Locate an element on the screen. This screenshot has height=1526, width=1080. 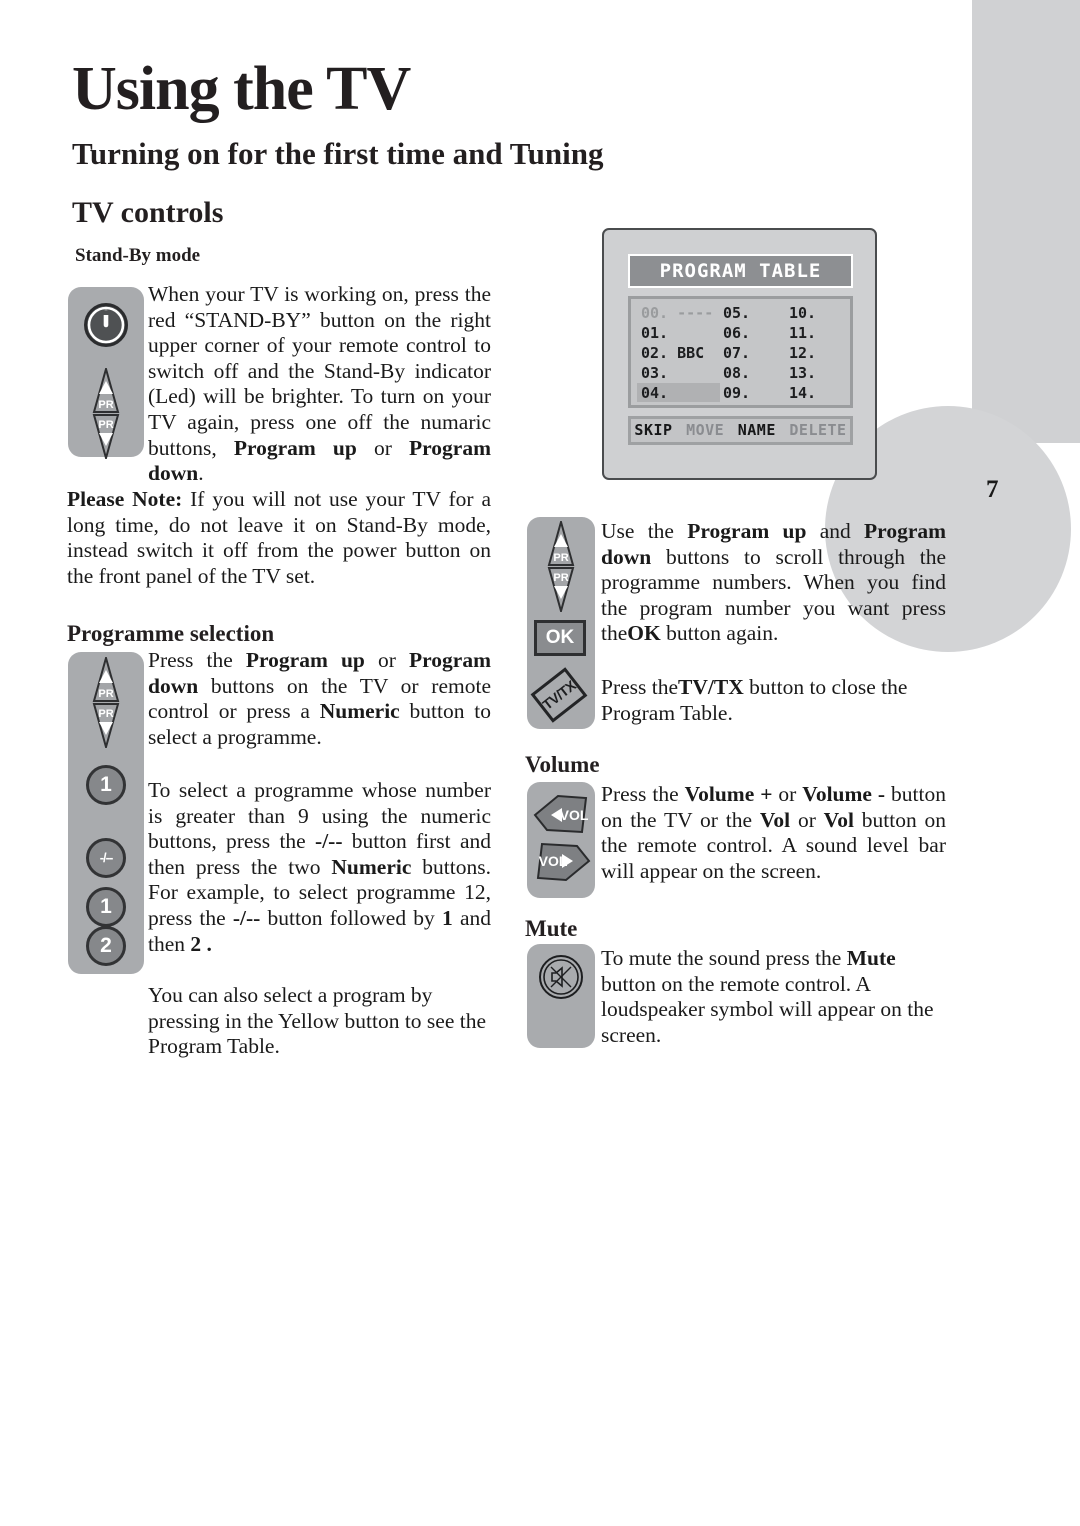
numeric-key-1-second: 1 is located at coordinates (106, 907).